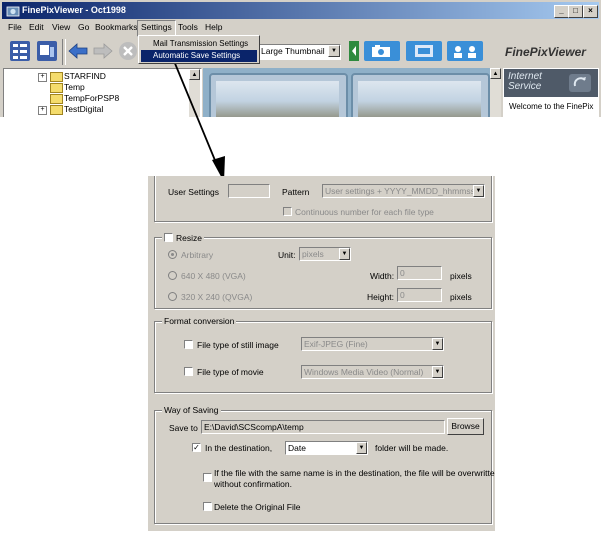 This screenshot has height=550, width=601. Describe the element at coordinates (199, 44) in the screenshot. I see `menu-item-mail-transmission: Mail Transmission Settings` at that location.